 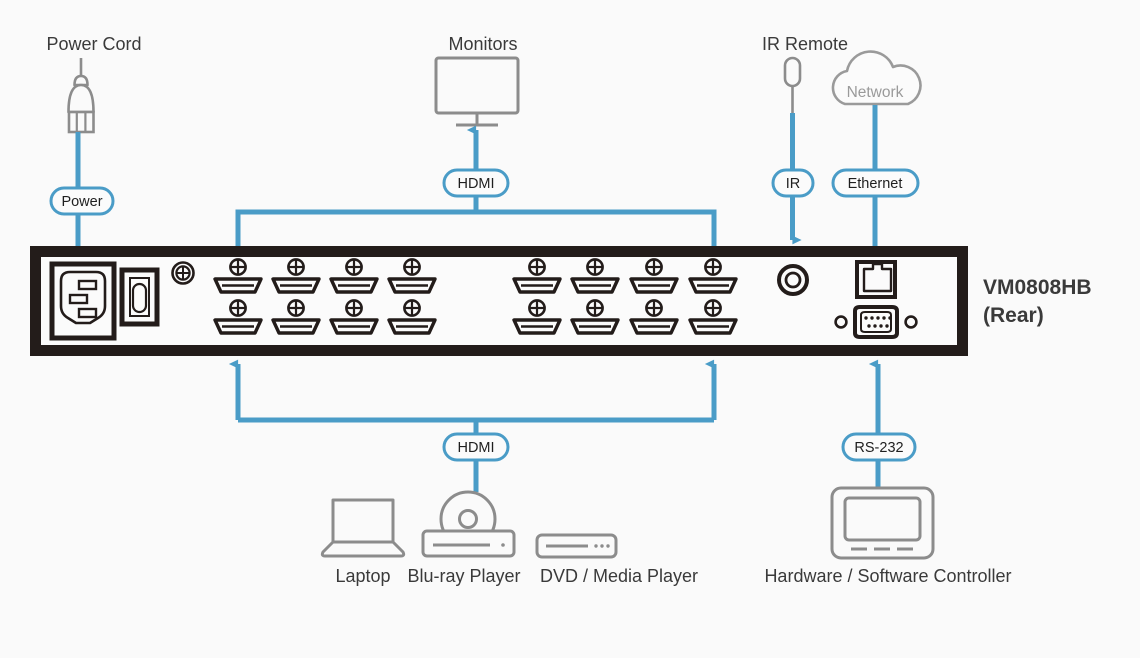 What do you see at coordinates (876, 279) in the screenshot?
I see `rj45-ethernet-jack` at bounding box center [876, 279].